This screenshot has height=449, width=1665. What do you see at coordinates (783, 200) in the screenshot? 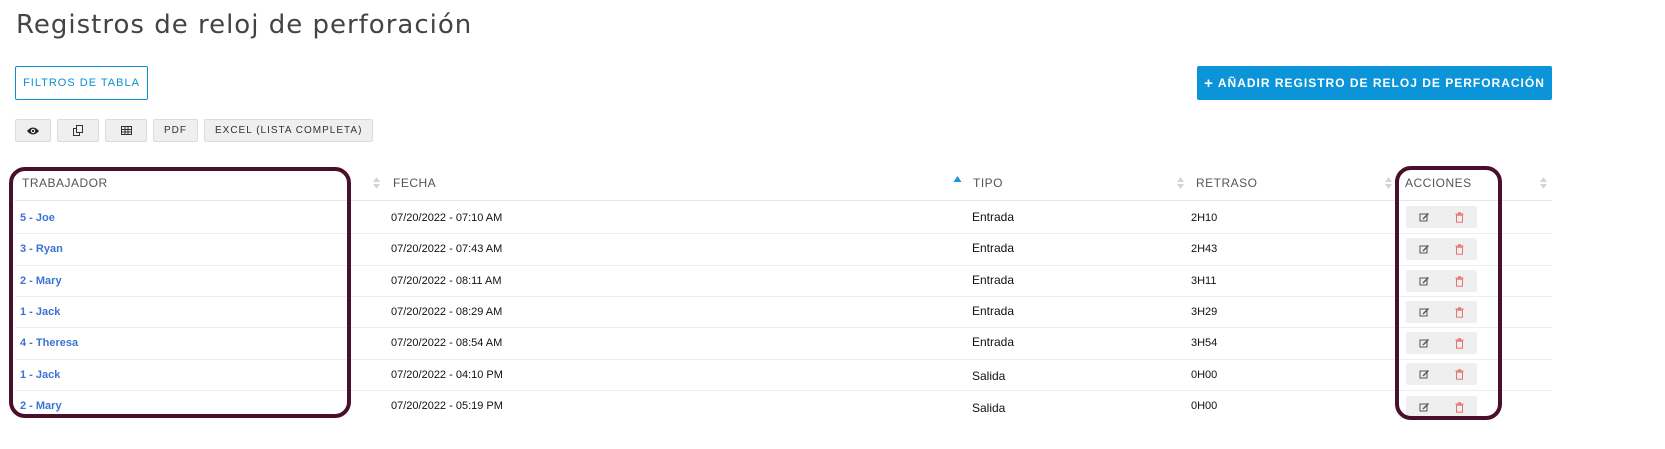
I see `header-divider` at bounding box center [783, 200].